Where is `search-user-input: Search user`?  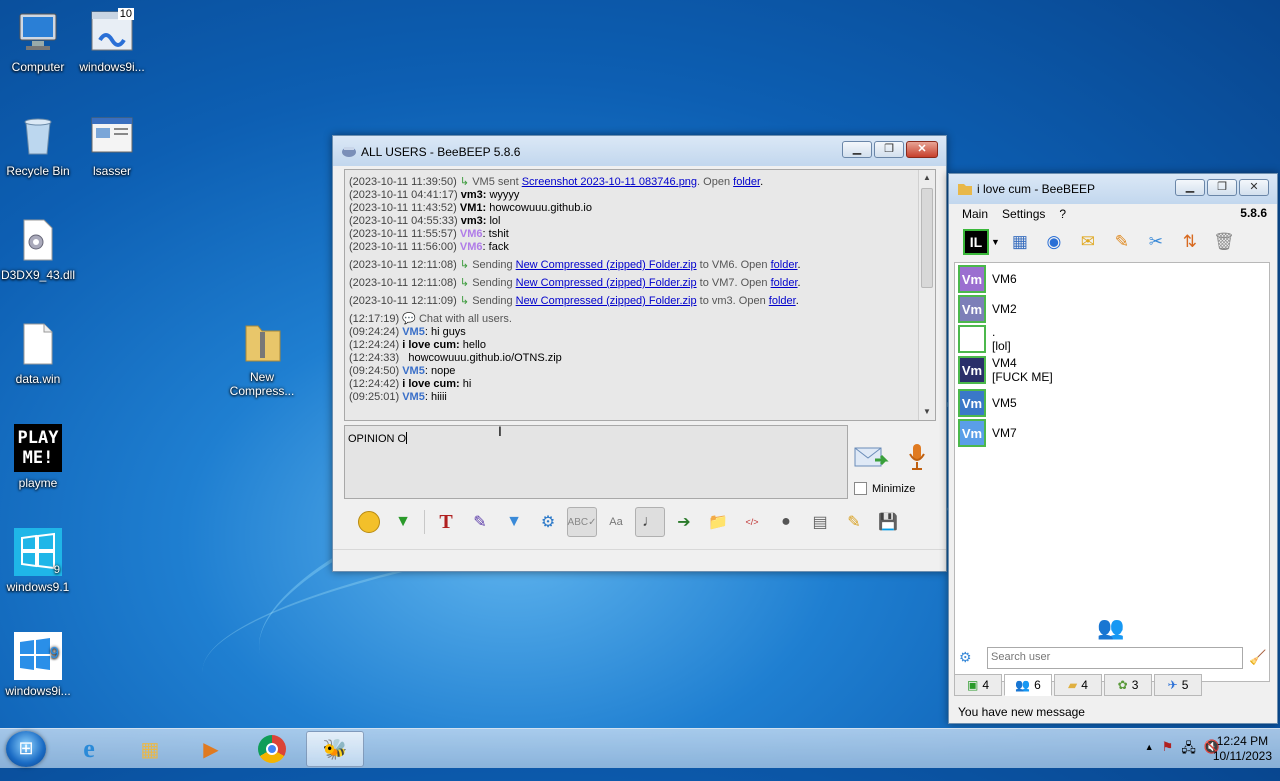
search-user-input: Search user is located at coordinates (1115, 658).